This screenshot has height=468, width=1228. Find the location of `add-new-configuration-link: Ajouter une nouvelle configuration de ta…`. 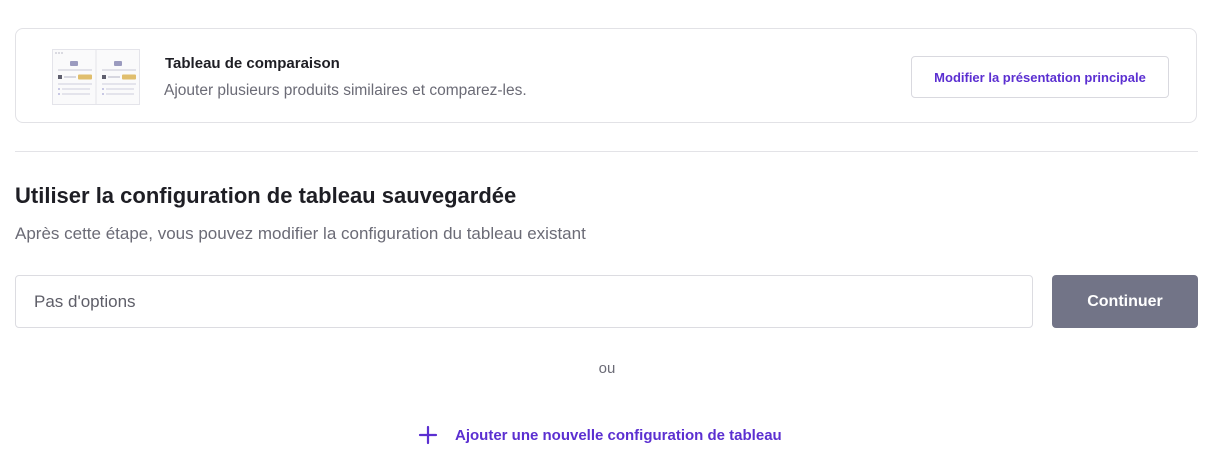

add-new-configuration-link: Ajouter une nouvelle configuration de ta… is located at coordinates (599, 435).